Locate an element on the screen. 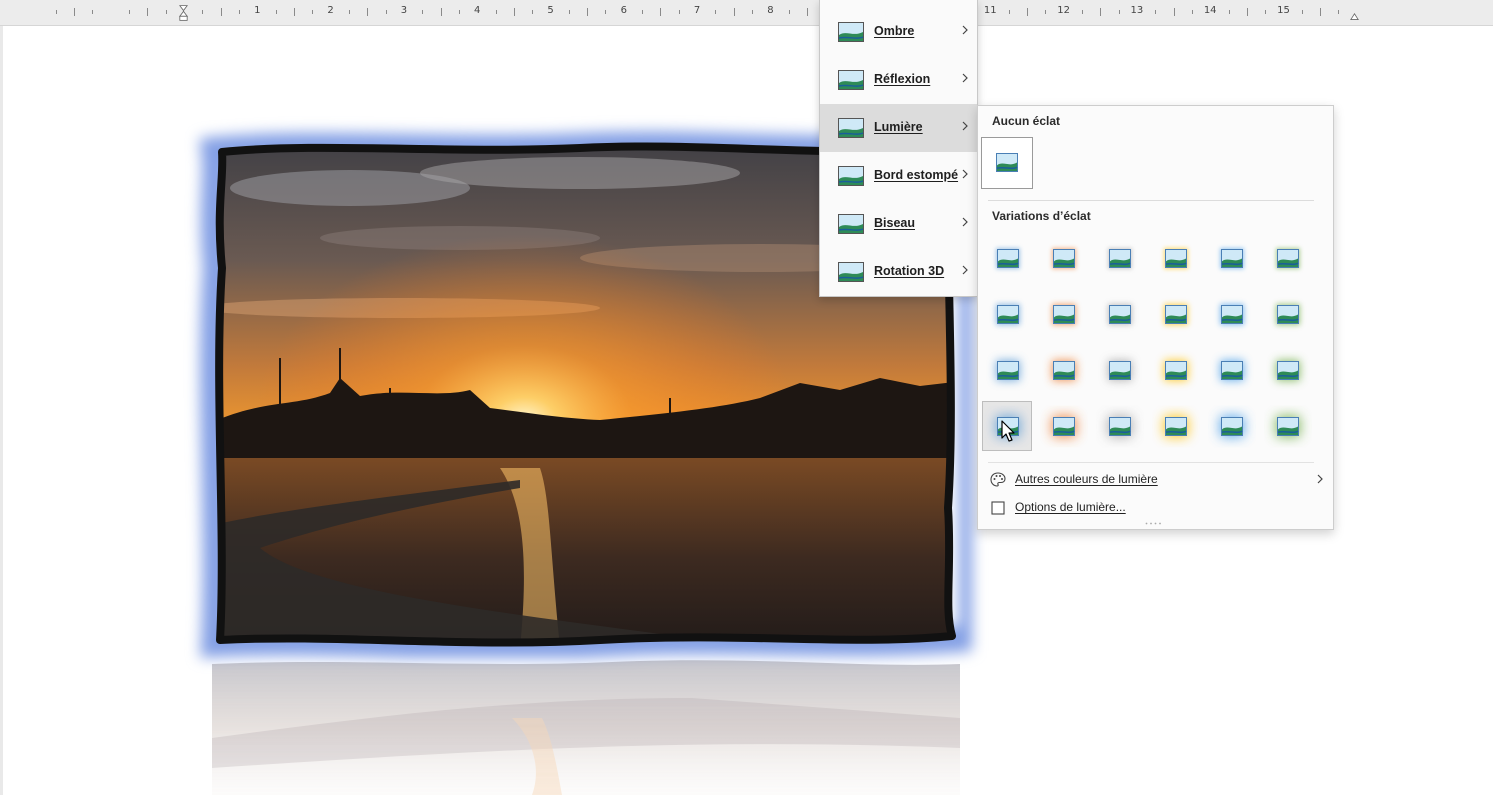 The width and height of the screenshot is (1493, 795). glow-variation-r1-c5 is located at coordinates (1231, 258).